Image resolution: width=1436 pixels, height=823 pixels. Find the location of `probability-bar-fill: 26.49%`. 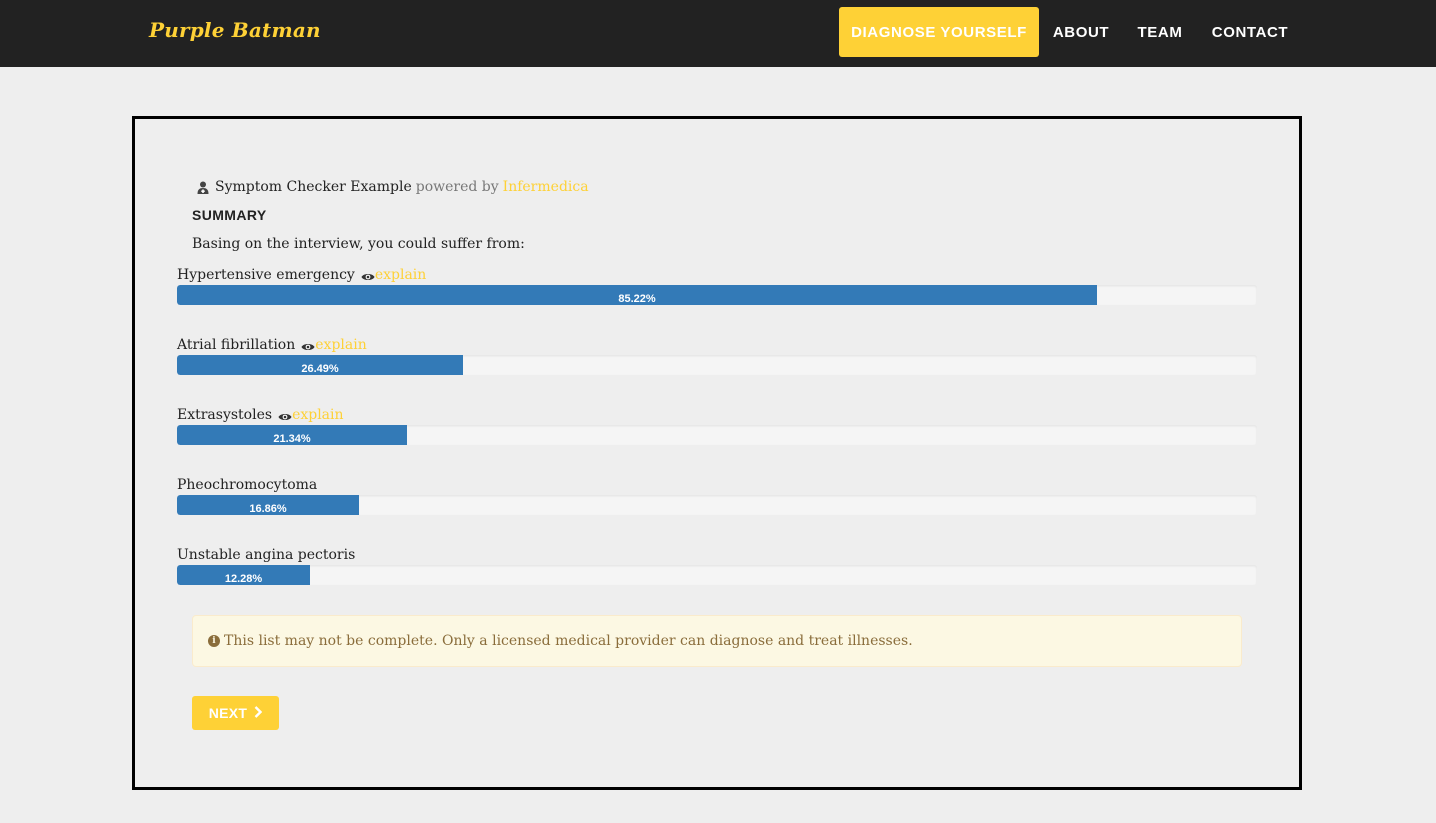

probability-bar-fill: 26.49% is located at coordinates (320, 365).